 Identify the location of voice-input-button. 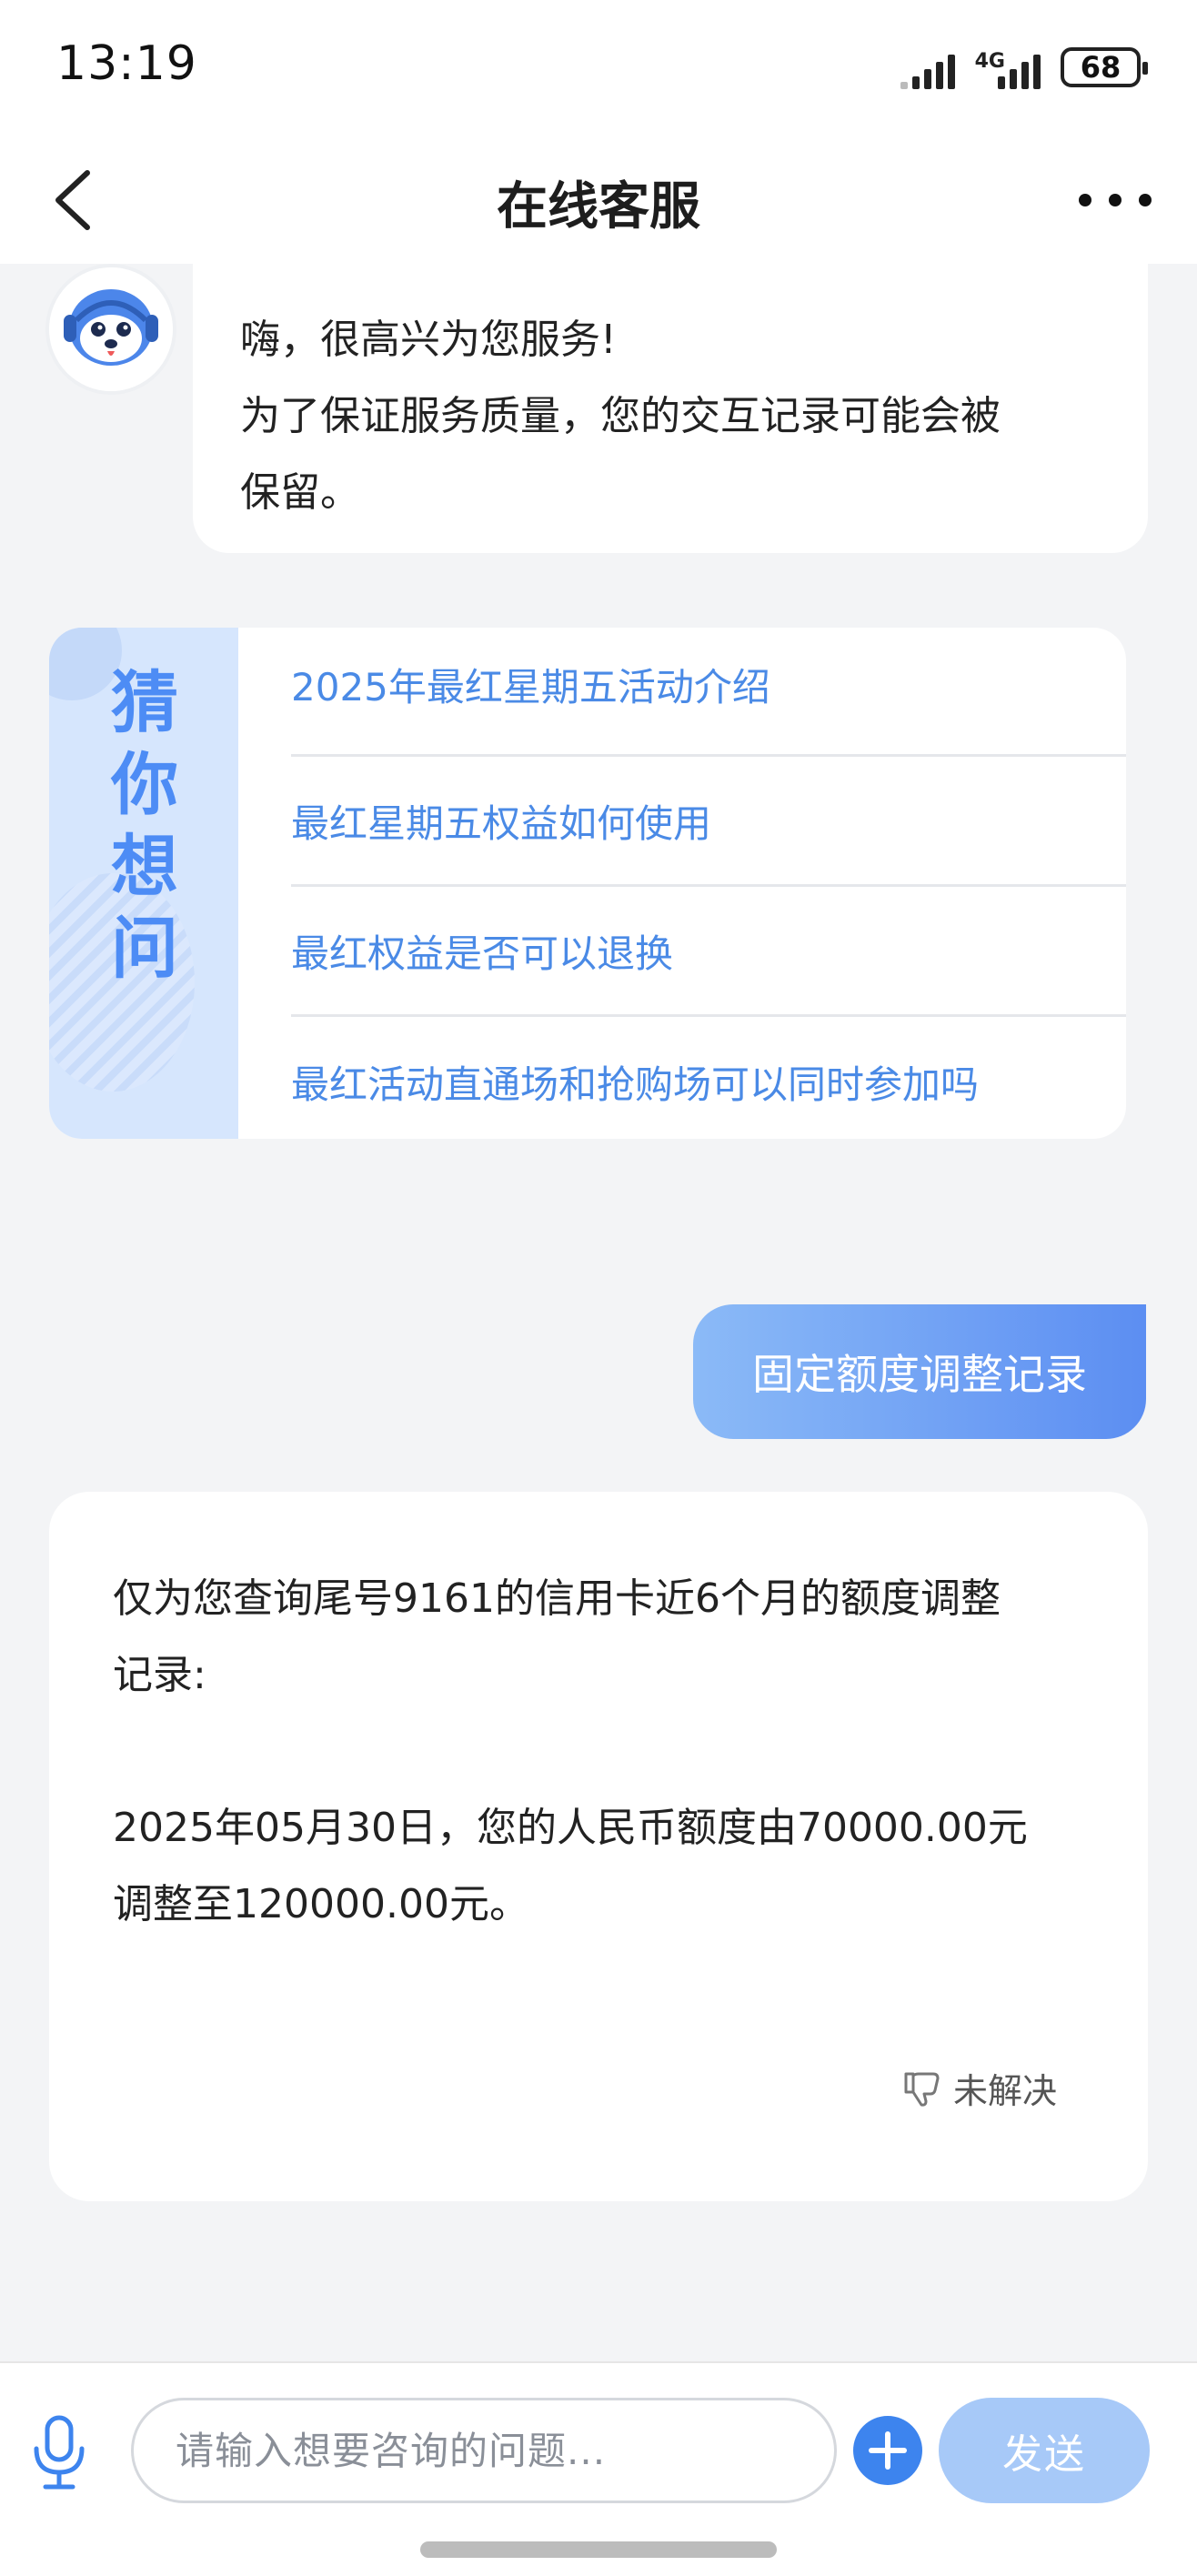
(59, 2453).